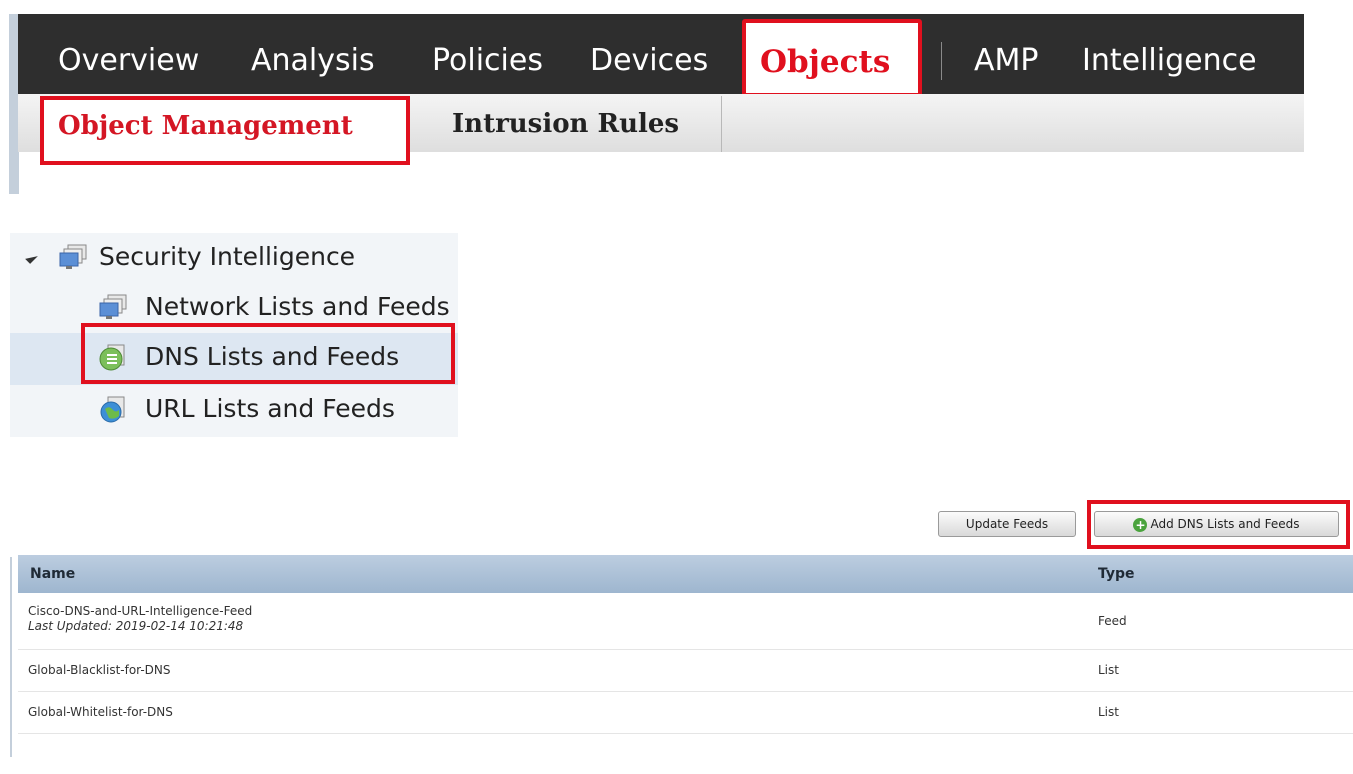 This screenshot has height=774, width=1353. What do you see at coordinates (11, 657) in the screenshot?
I see `left-edge-bar-lower` at bounding box center [11, 657].